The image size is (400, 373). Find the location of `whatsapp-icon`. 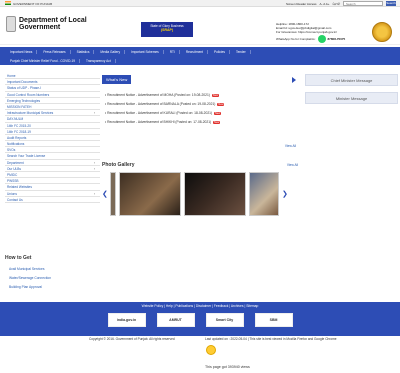

whatsapp-icon is located at coordinates (321, 39).